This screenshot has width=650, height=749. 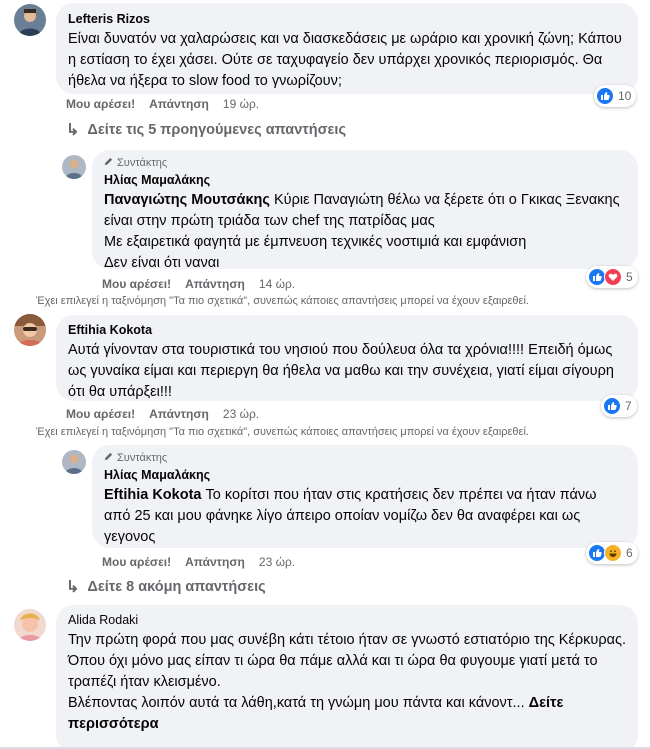 I want to click on comment-author: Eftihia Kokota, so click(x=347, y=330).